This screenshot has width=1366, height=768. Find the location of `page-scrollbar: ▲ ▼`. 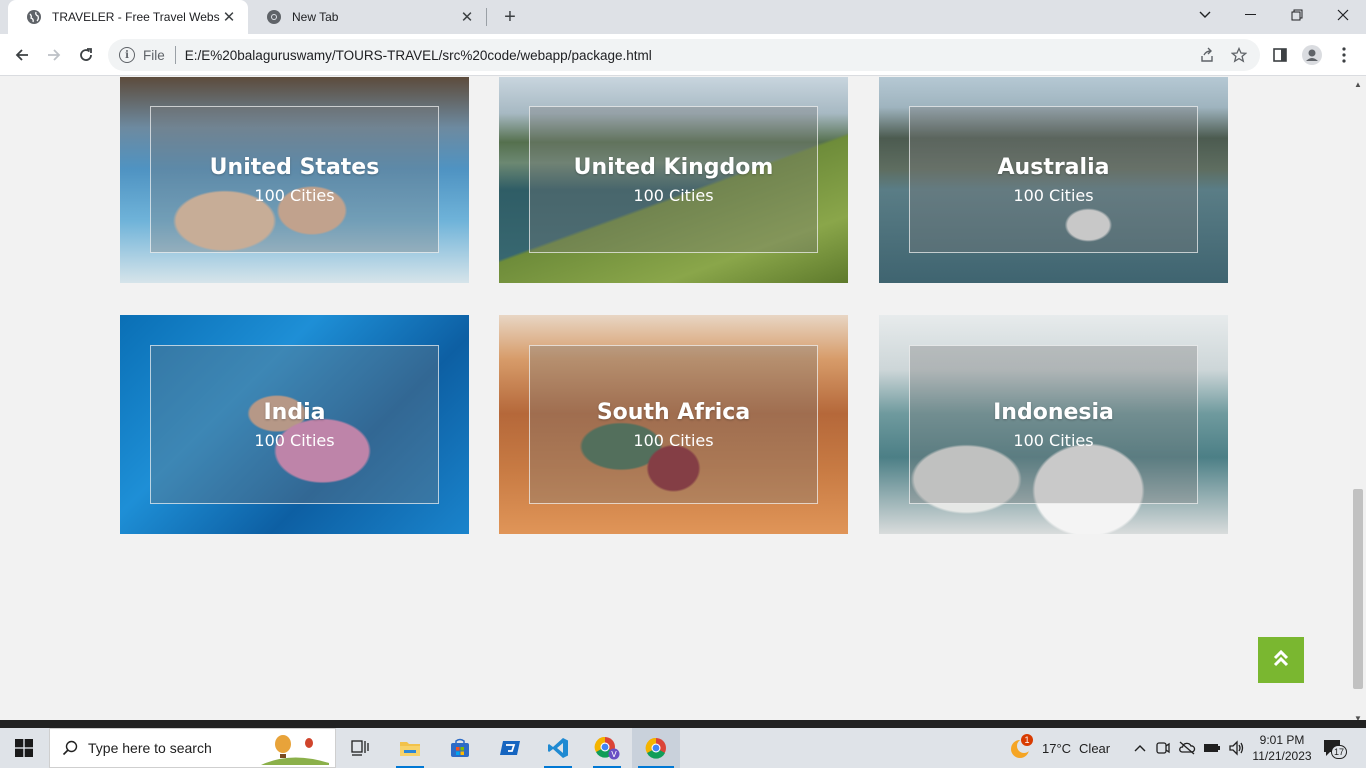

page-scrollbar: ▲ ▼ is located at coordinates (1358, 400).